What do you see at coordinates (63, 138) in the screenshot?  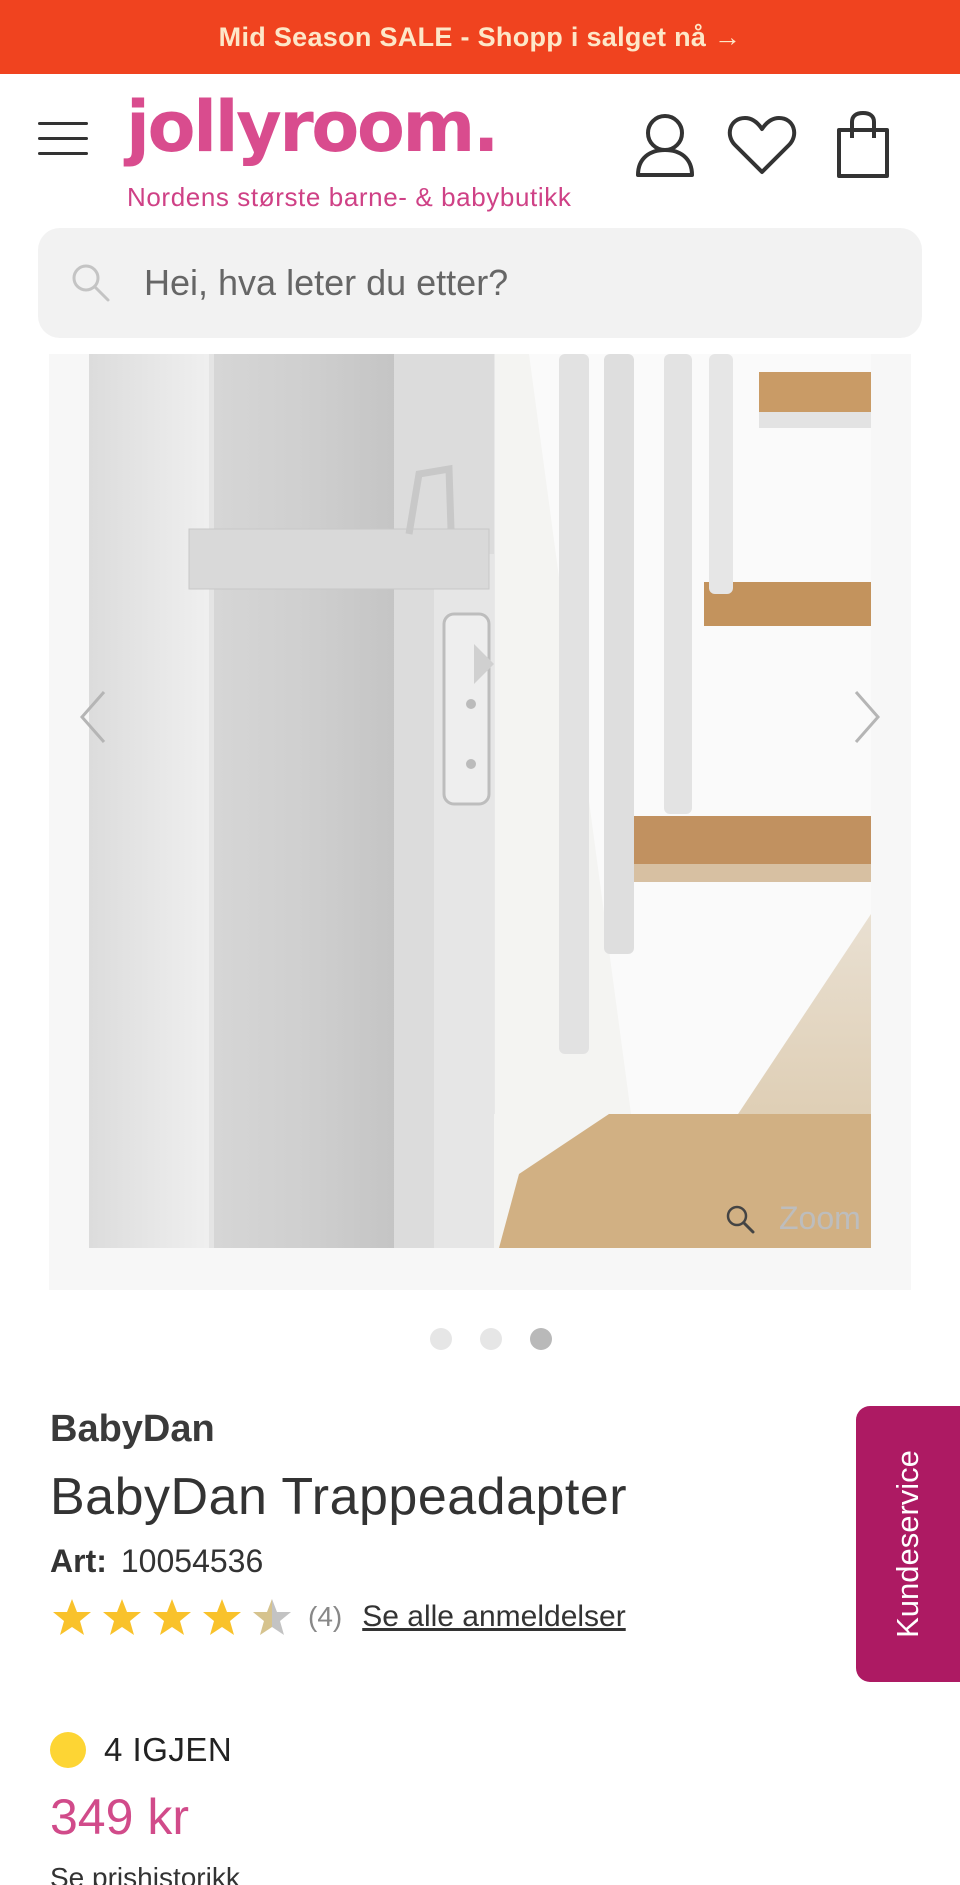 I see `menu-icon` at bounding box center [63, 138].